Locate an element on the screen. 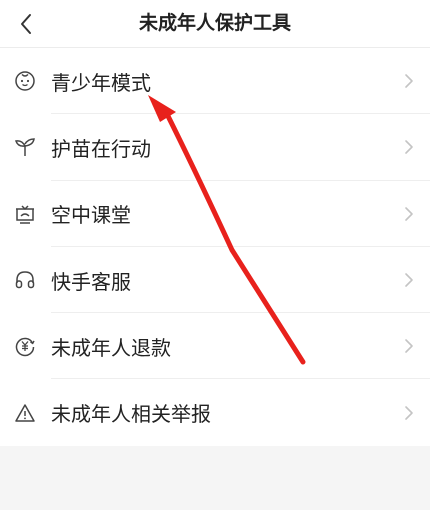 This screenshot has height=510, width=430. sprout-icon is located at coordinates (25, 147).